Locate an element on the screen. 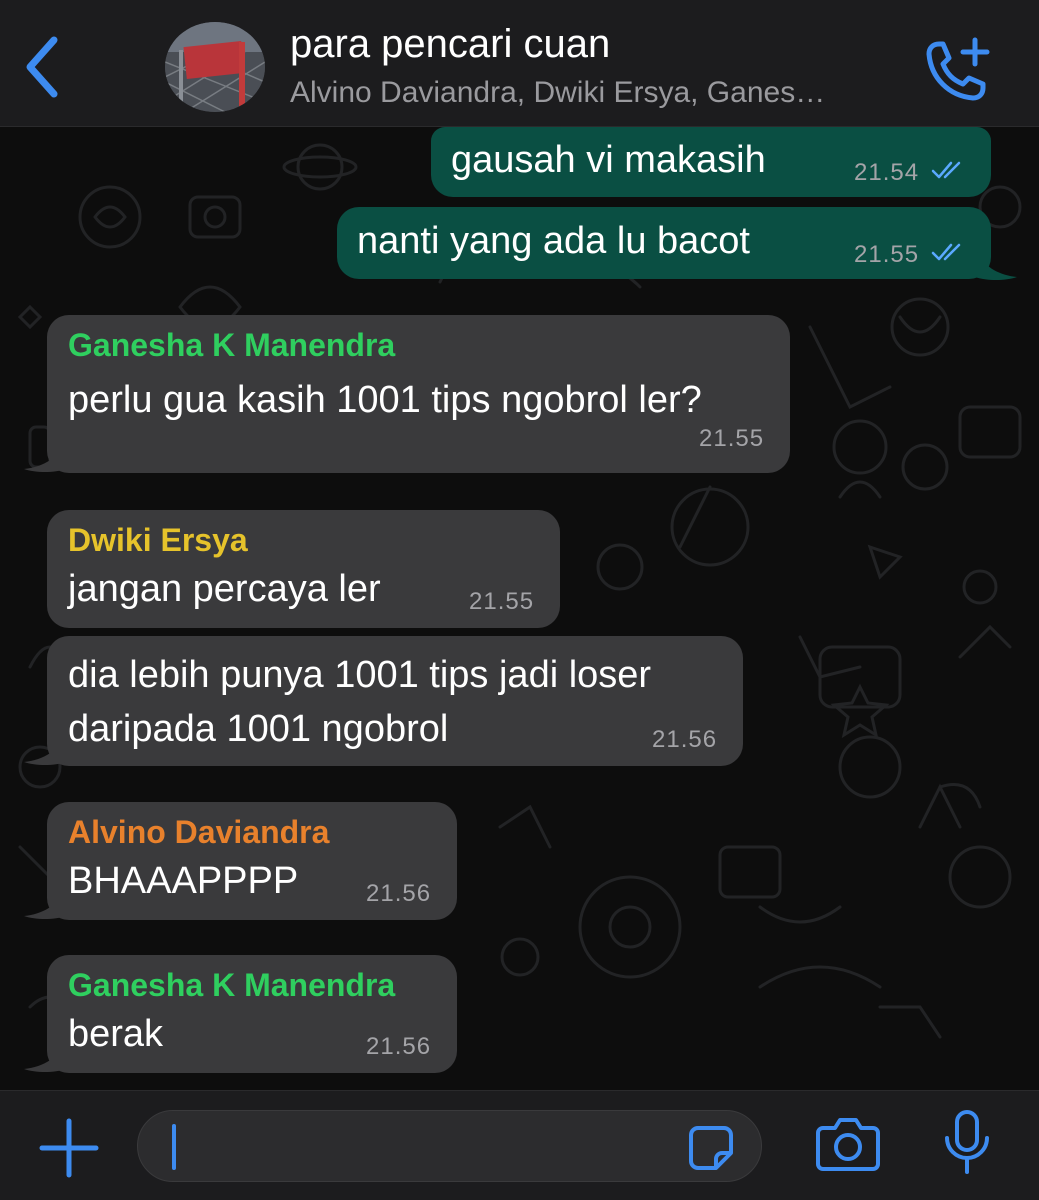 This screenshot has height=1200, width=1039. incoming-message: Alvino Daviandra BHAAAPPPP 21.56 is located at coordinates (252, 861).